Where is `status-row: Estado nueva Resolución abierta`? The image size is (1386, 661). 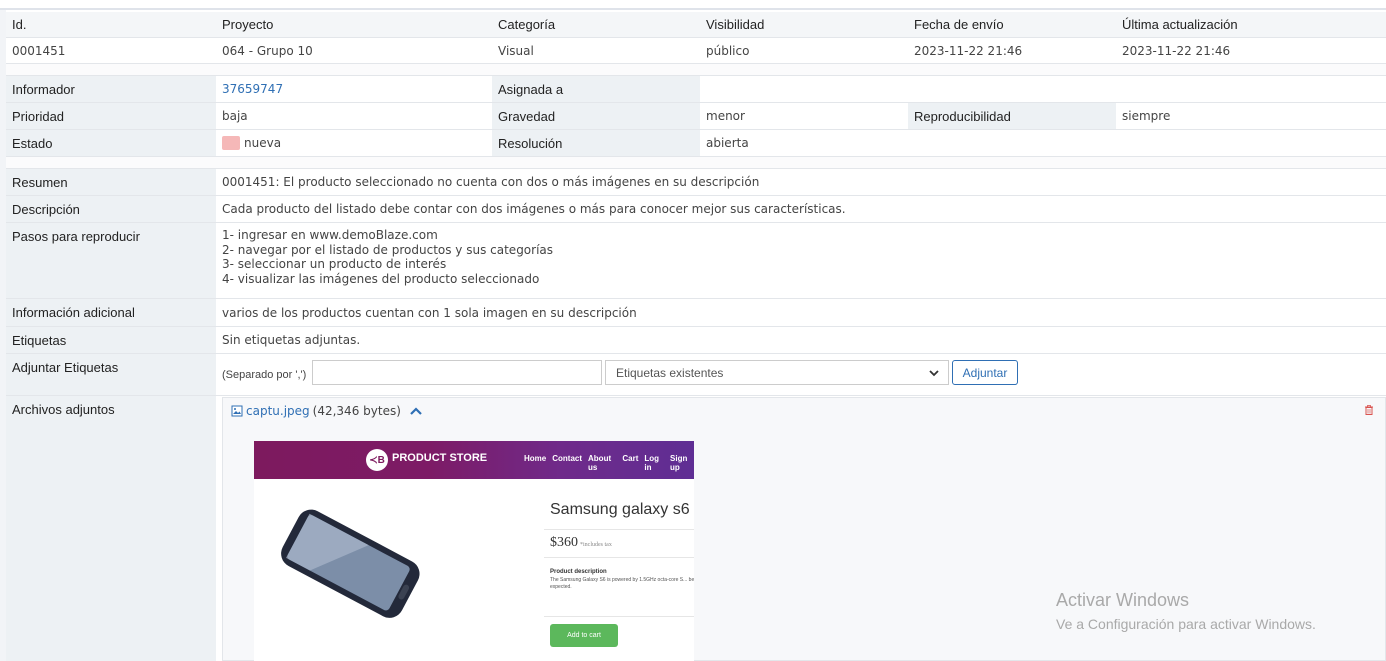 status-row: Estado nueva Resolución abierta is located at coordinates (696, 143).